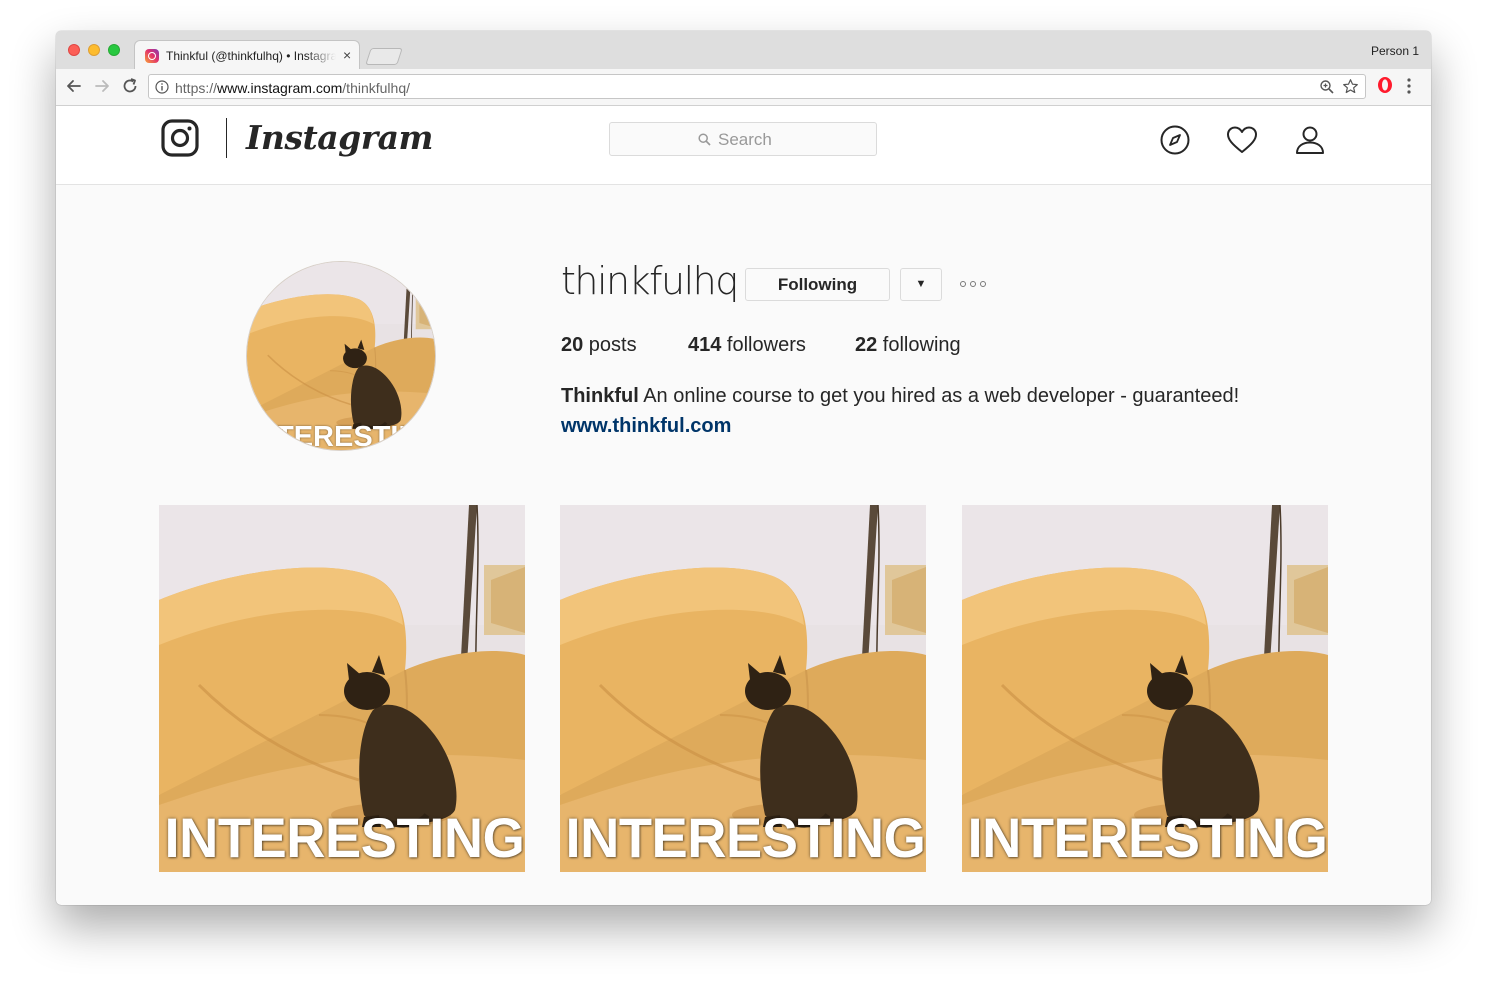 The image size is (1487, 985). I want to click on new-tab-button, so click(384, 56).